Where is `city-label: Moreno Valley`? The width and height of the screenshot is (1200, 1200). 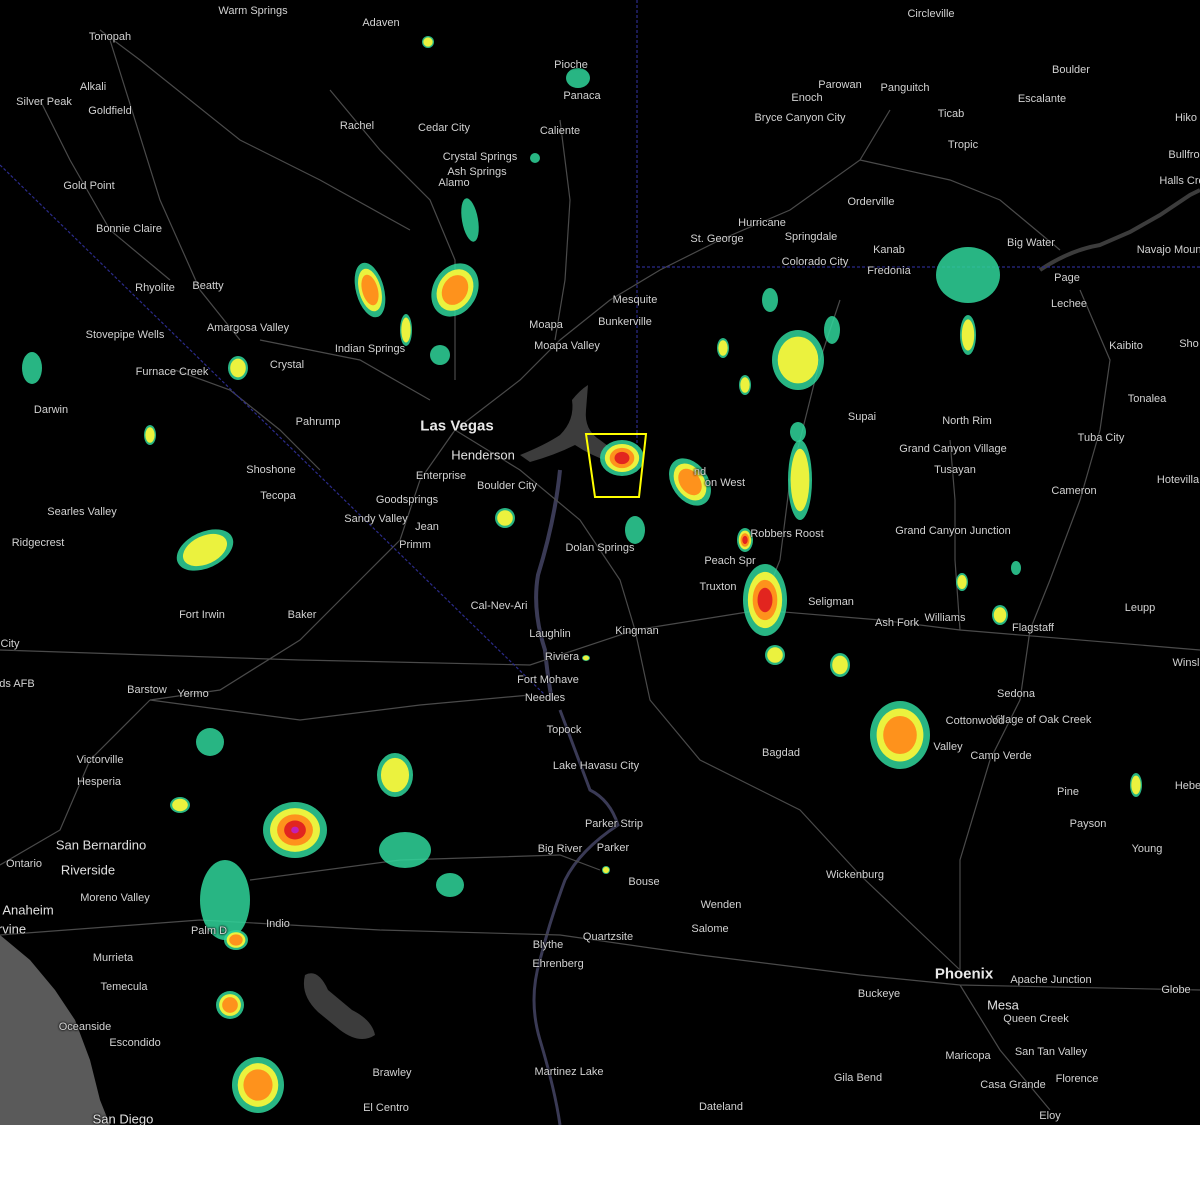
city-label: Moreno Valley is located at coordinates (115, 898).